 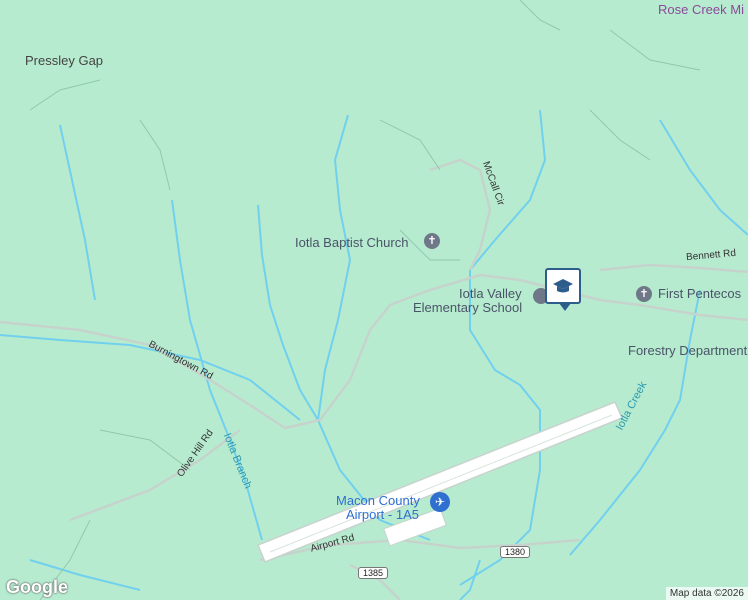 What do you see at coordinates (378, 500) in the screenshot?
I see `poi-label-airport-name: Macon County` at bounding box center [378, 500].